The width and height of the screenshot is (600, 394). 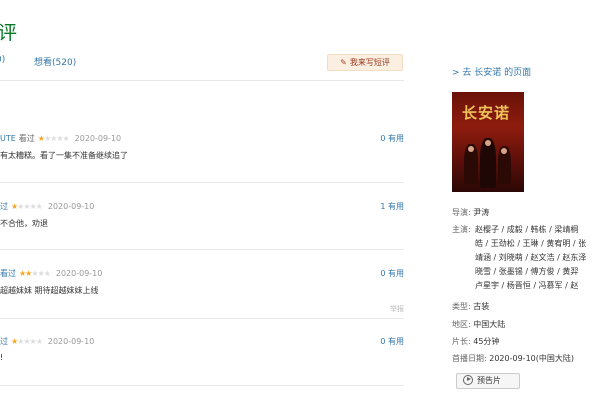 What do you see at coordinates (2, 60) in the screenshot?
I see `tab-seen: 0)` at bounding box center [2, 60].